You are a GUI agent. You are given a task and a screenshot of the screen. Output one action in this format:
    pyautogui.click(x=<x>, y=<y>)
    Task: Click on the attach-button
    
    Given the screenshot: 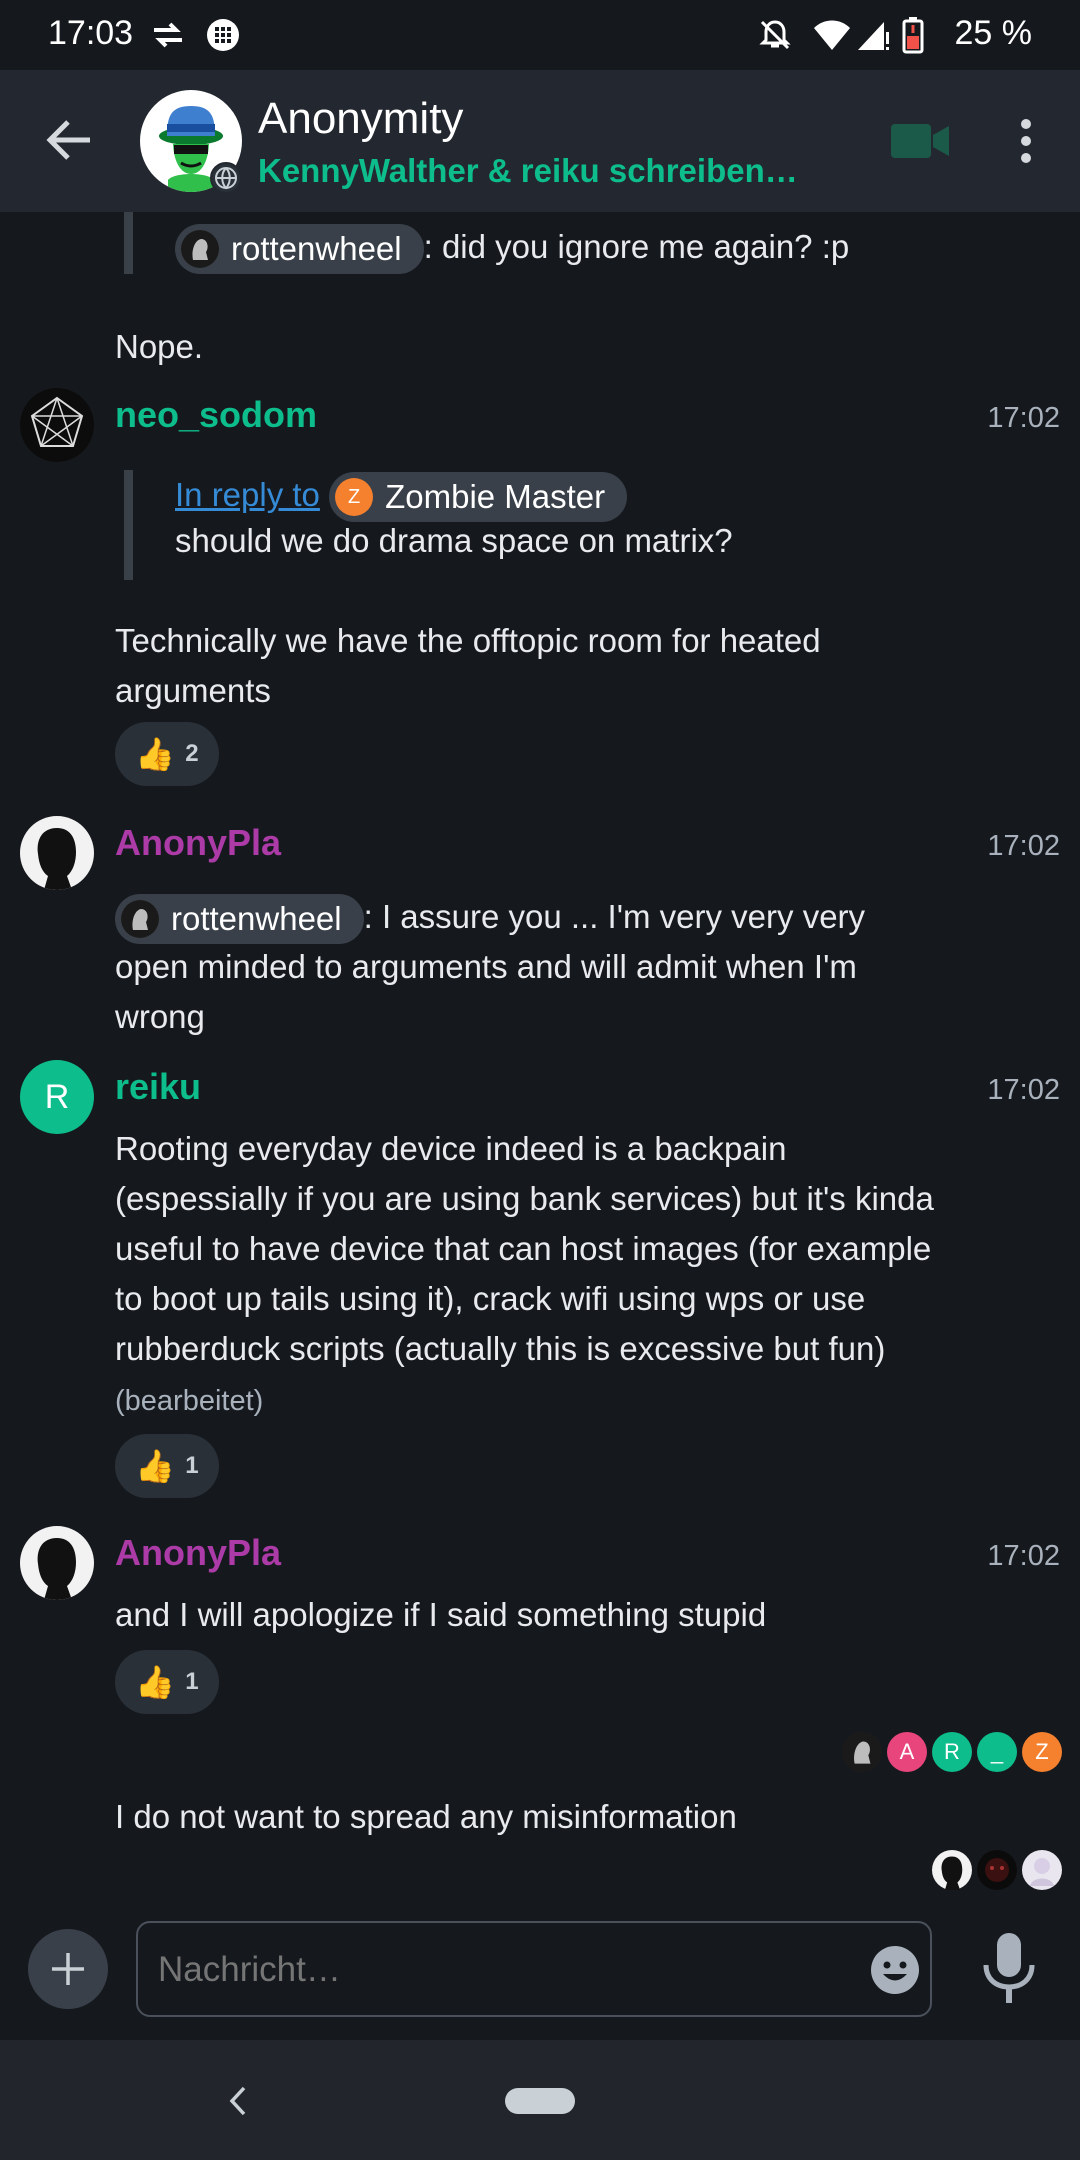 What is the action you would take?
    pyautogui.click(x=68, y=1969)
    